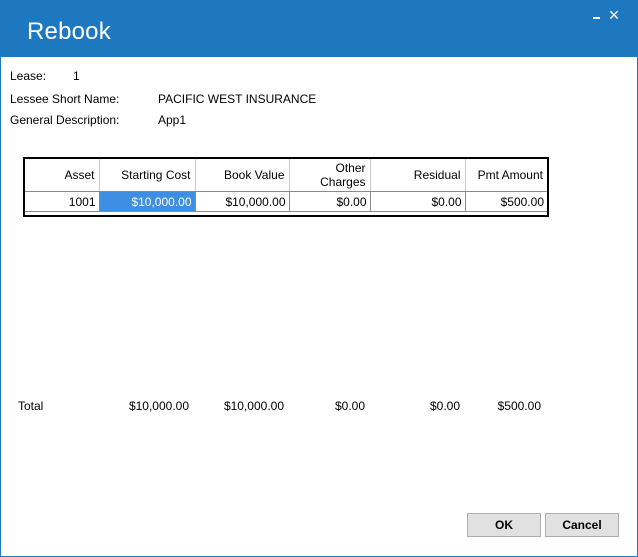 Image resolution: width=638 pixels, height=557 pixels. I want to click on close-button: ✕, so click(614, 15).